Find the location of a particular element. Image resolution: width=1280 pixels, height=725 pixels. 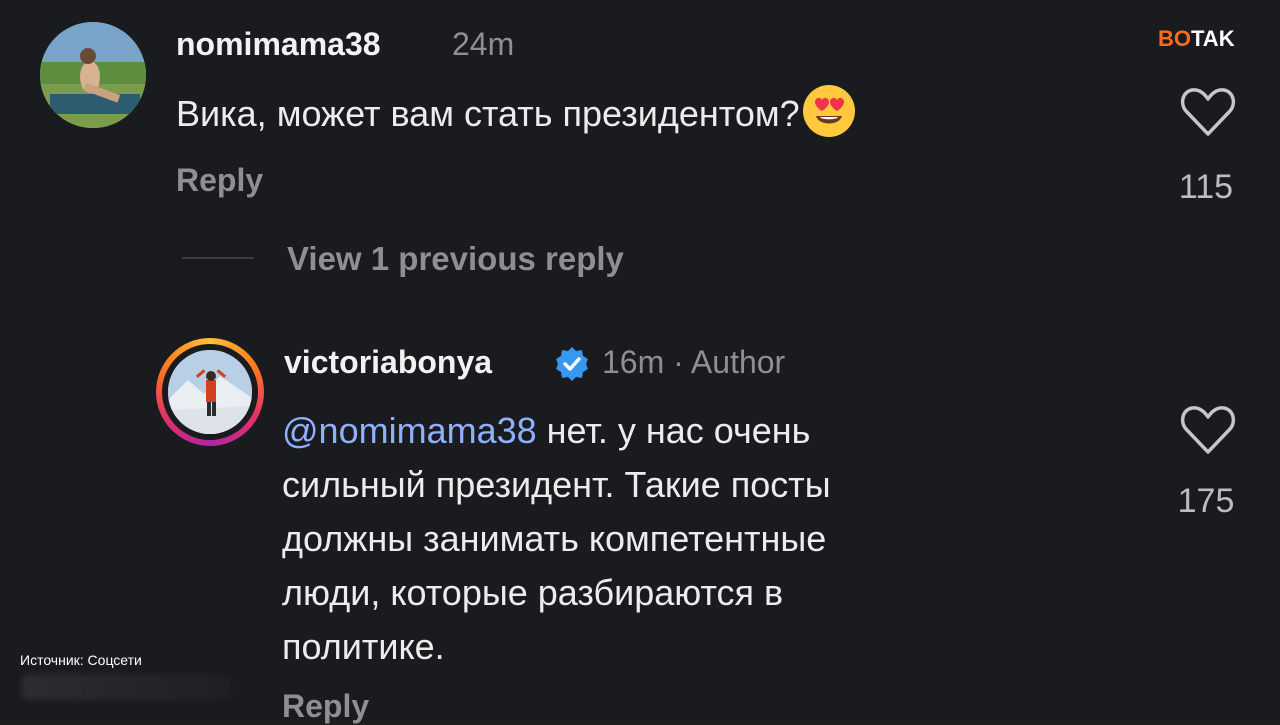

like-count: 115 is located at coordinates (1206, 187).